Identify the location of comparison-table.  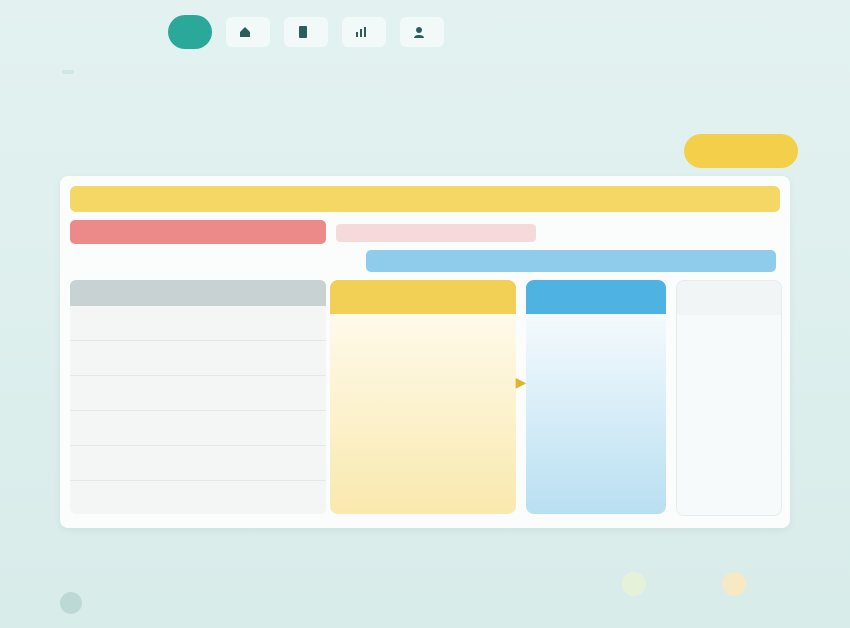
(198, 397).